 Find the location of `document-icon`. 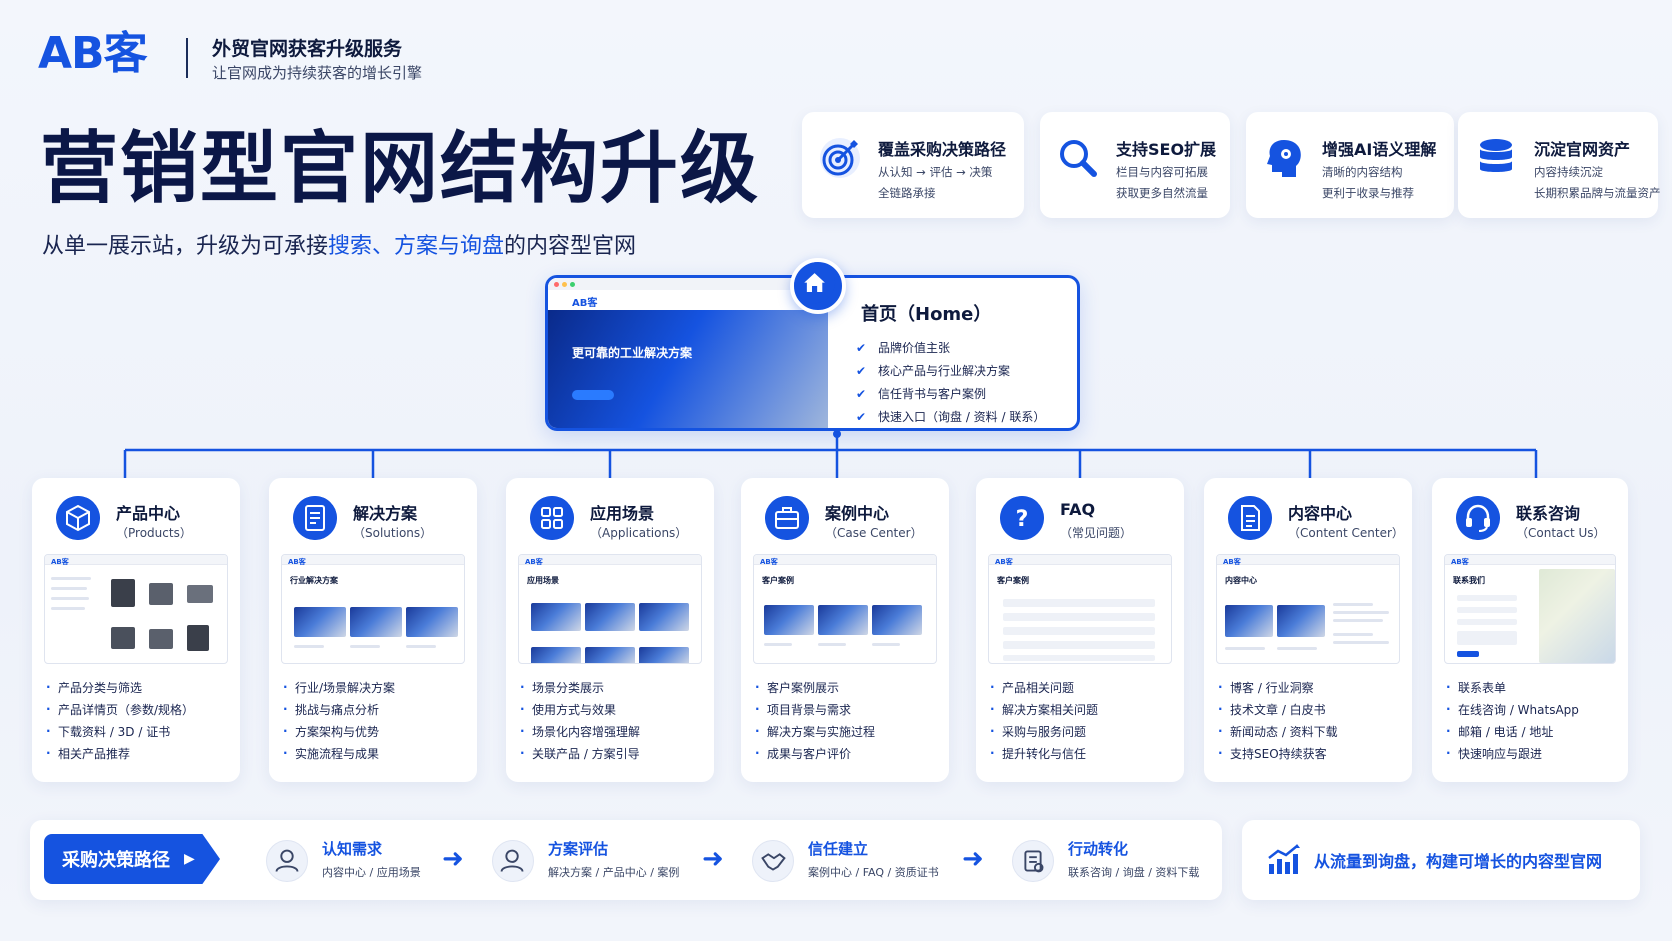

document-icon is located at coordinates (315, 518).